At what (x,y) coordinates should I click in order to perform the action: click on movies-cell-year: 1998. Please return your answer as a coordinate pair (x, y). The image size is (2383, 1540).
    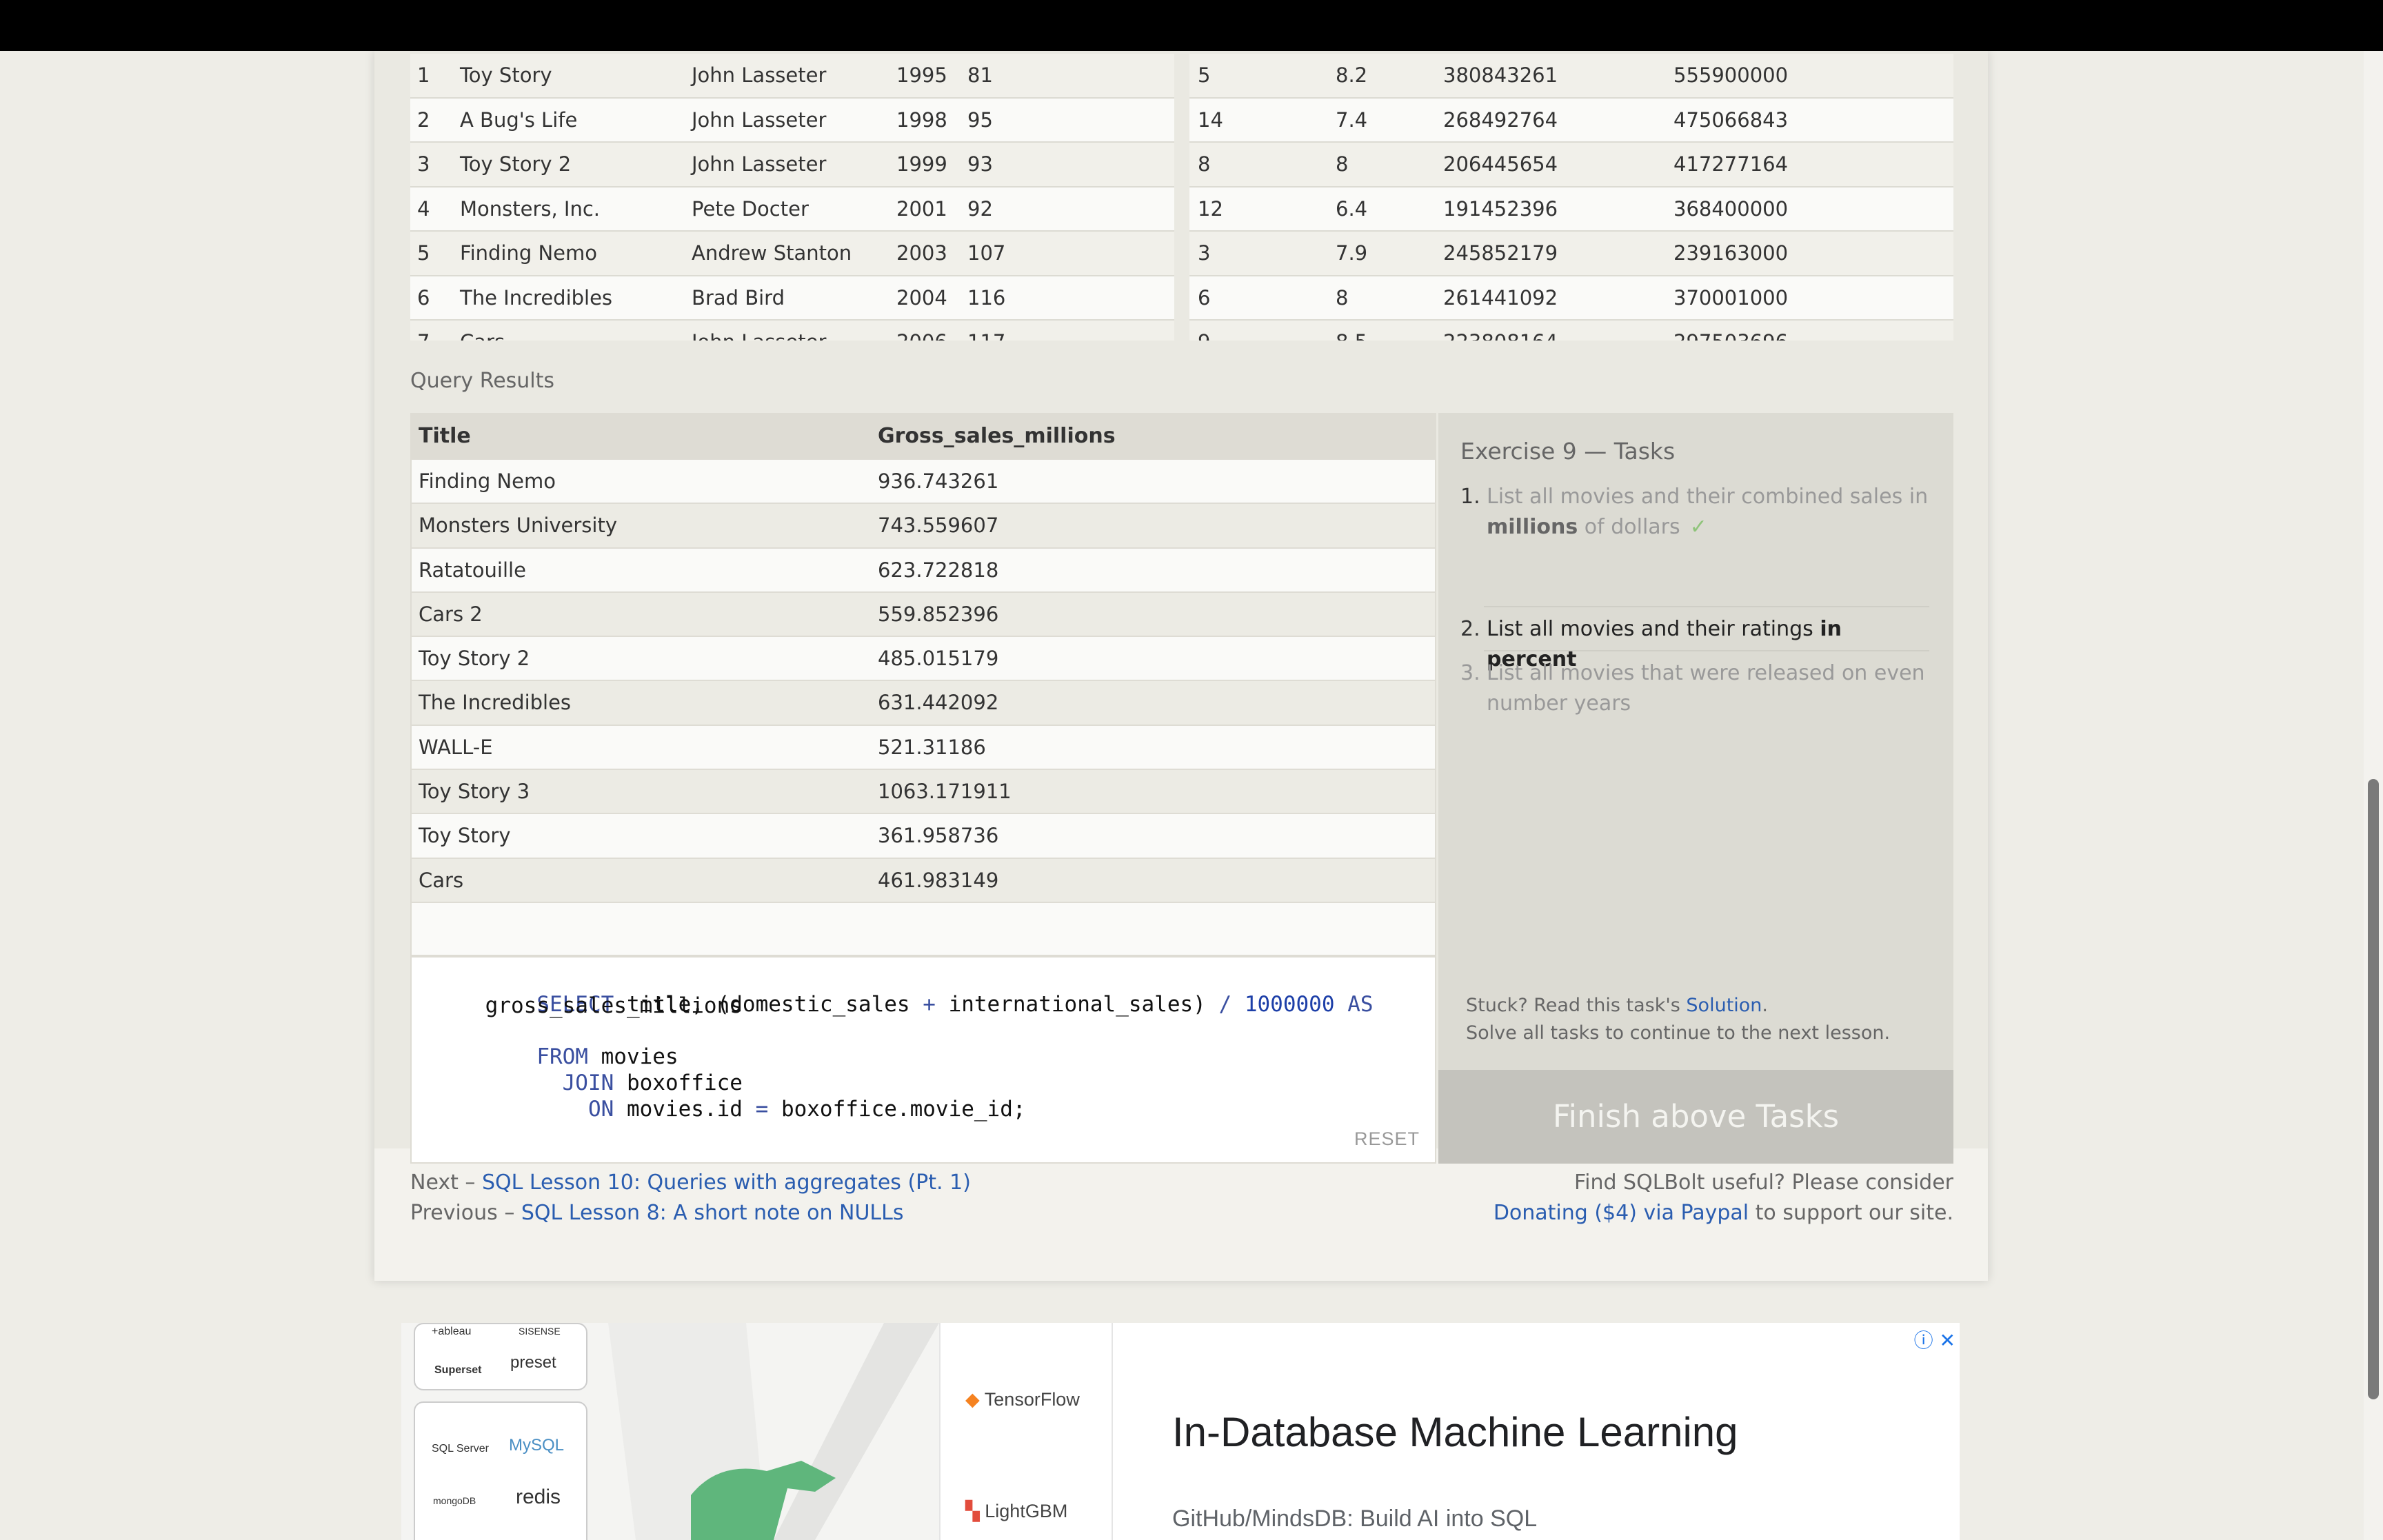
    Looking at the image, I should click on (921, 120).